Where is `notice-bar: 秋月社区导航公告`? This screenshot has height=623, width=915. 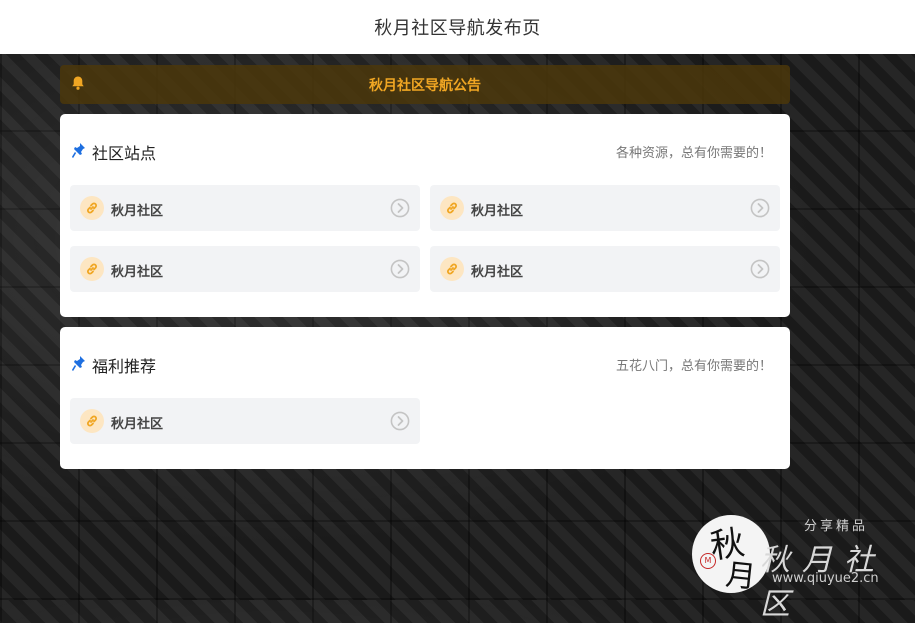
notice-bar: 秋月社区导航公告 is located at coordinates (425, 84).